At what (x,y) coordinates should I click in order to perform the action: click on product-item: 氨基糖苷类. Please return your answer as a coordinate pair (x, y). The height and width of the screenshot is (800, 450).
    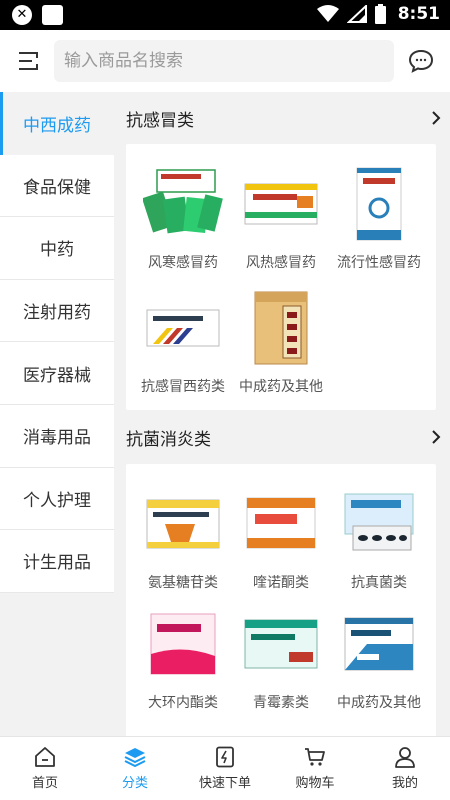
    Looking at the image, I should click on (183, 544).